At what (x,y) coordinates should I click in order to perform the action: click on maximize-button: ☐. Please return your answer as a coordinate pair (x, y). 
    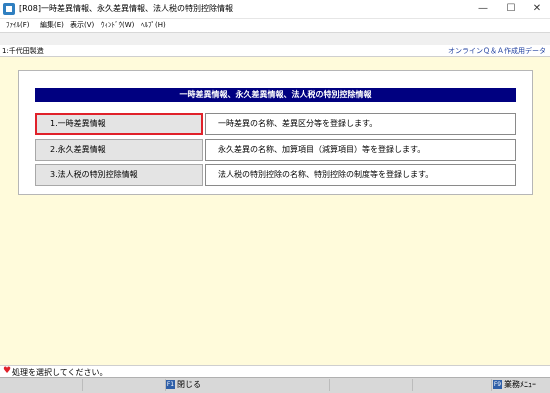
    Looking at the image, I should click on (511, 9).